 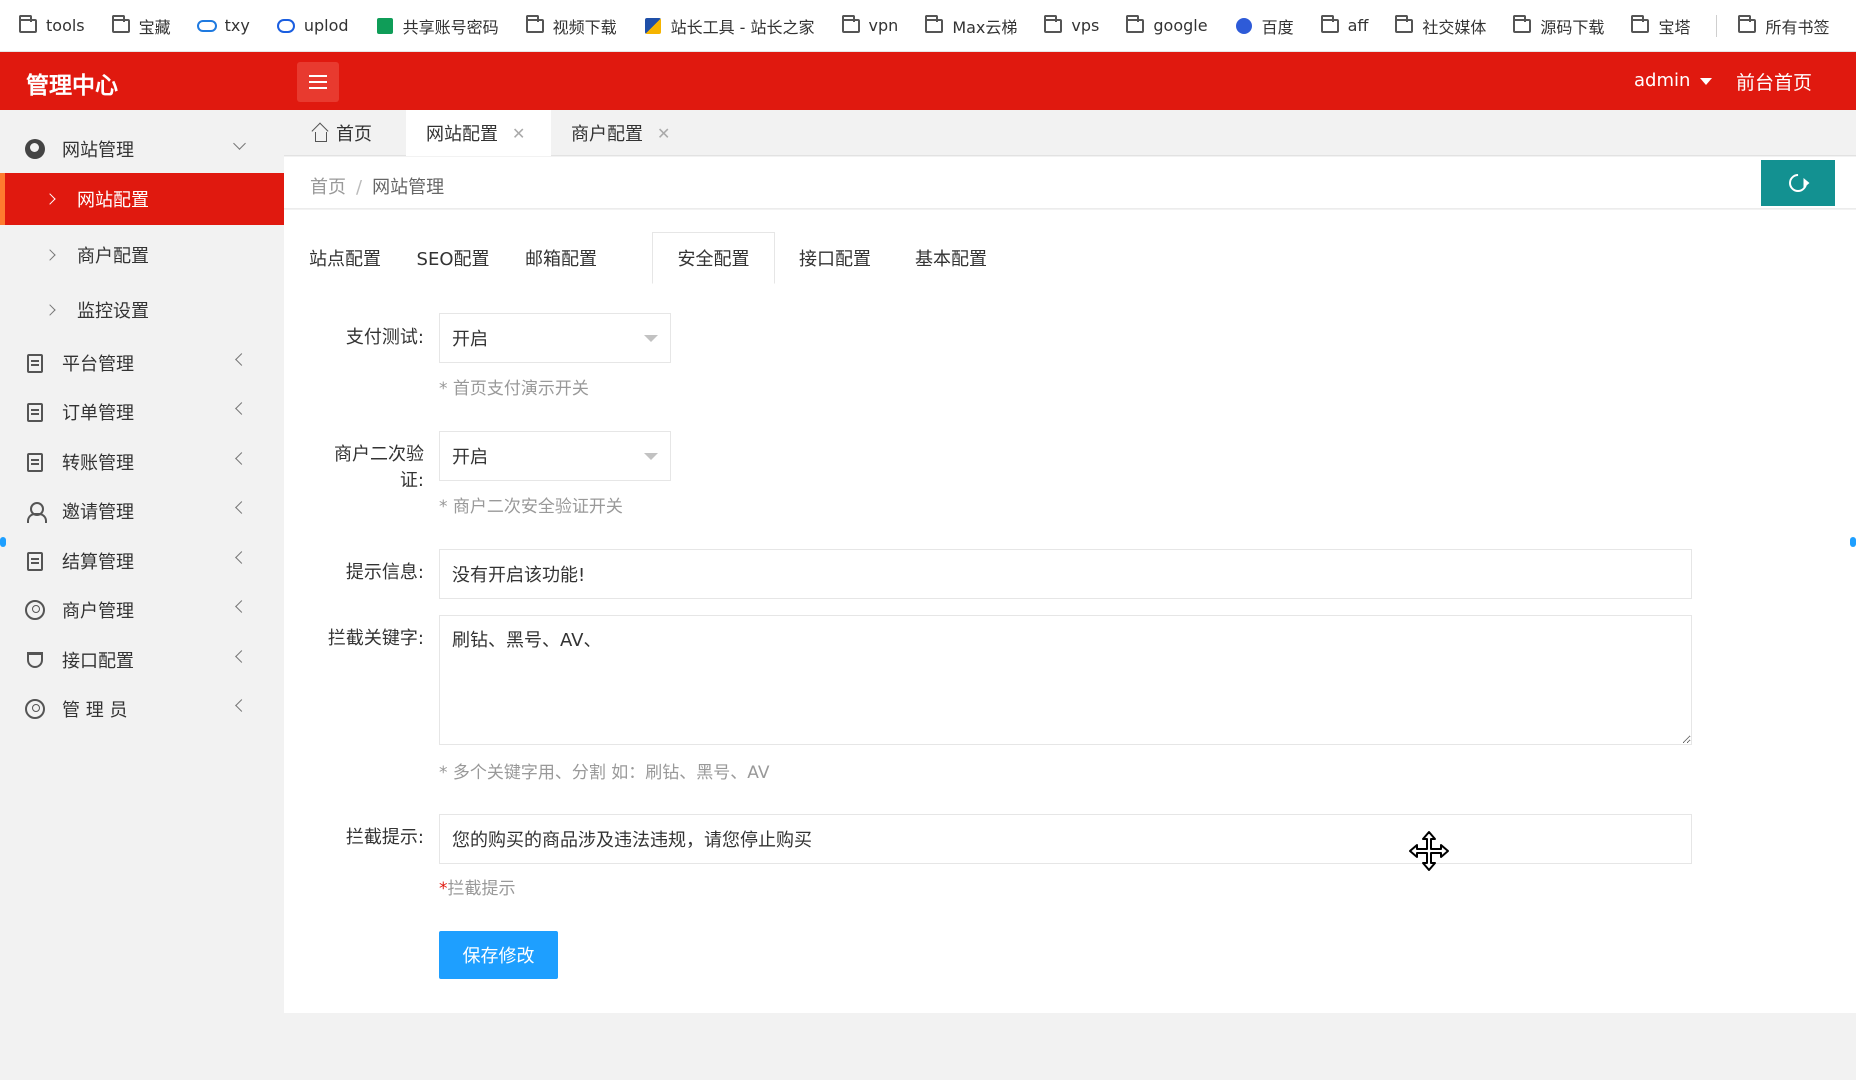 What do you see at coordinates (1558, 26) in the screenshot?
I see `bookmark-source-download: 源码下载` at bounding box center [1558, 26].